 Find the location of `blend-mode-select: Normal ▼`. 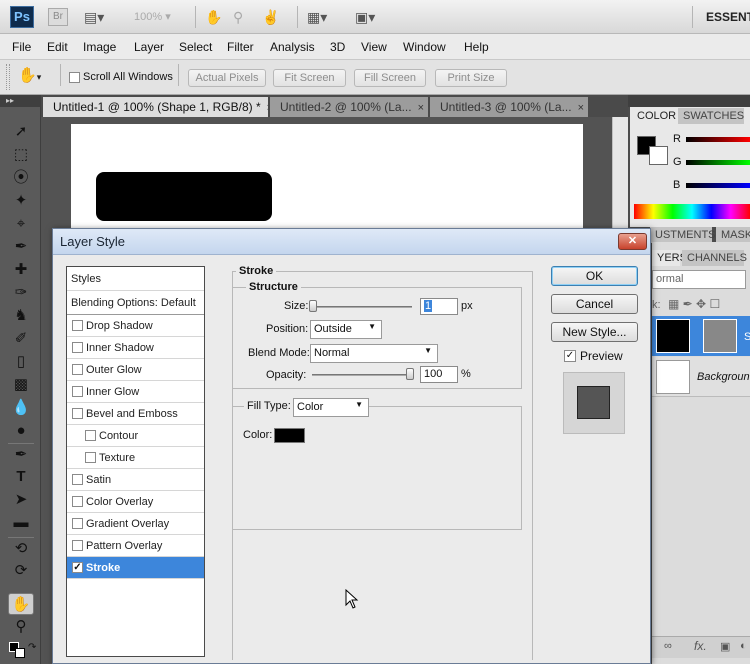

blend-mode-select: Normal ▼ is located at coordinates (374, 353).